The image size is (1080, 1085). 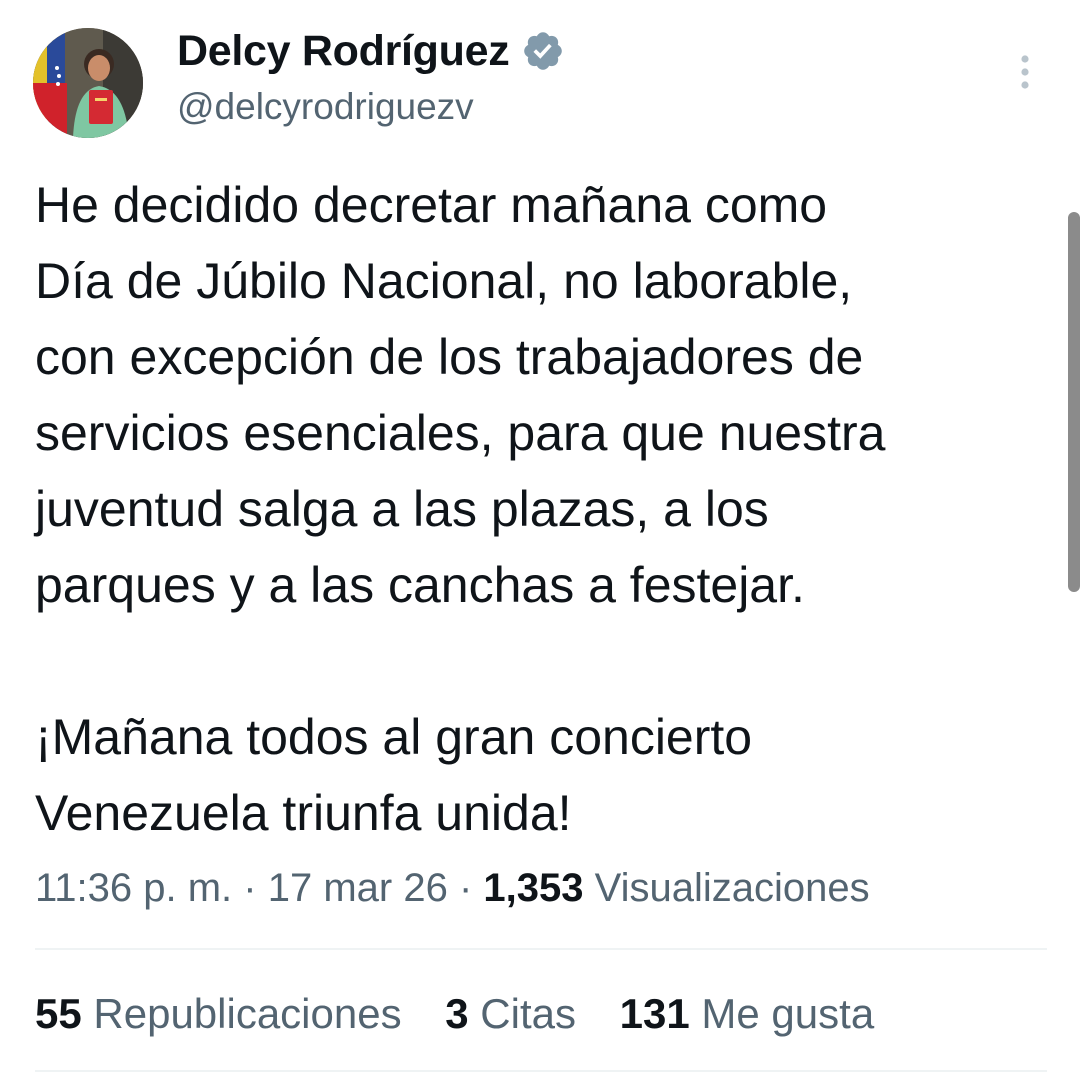 I want to click on reposts-count: 55, so click(x=58, y=1013).